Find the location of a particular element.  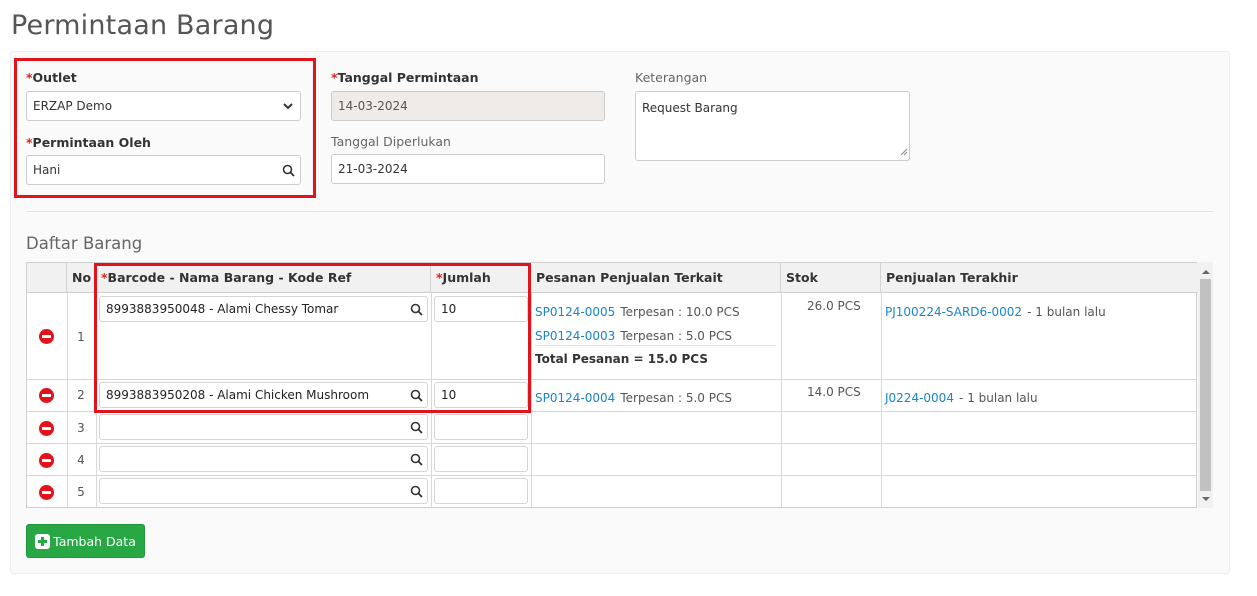

outlet-label: *Outlet is located at coordinates (51, 77).